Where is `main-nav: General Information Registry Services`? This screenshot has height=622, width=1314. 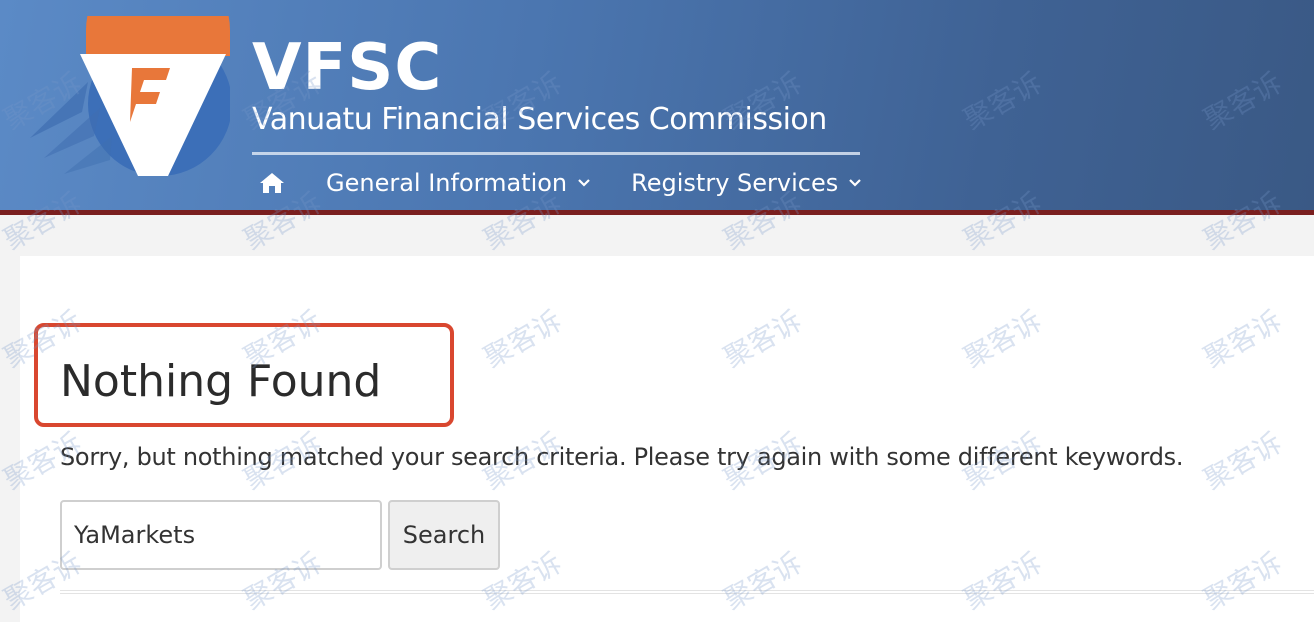
main-nav: General Information Registry Services is located at coordinates (580, 183).